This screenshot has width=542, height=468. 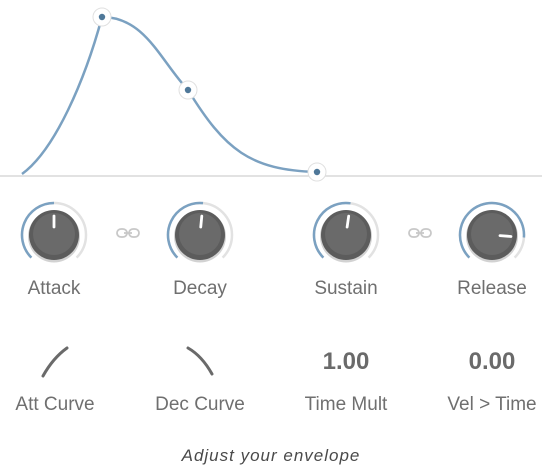 What do you see at coordinates (200, 288) in the screenshot?
I see `decay-label: Decay` at bounding box center [200, 288].